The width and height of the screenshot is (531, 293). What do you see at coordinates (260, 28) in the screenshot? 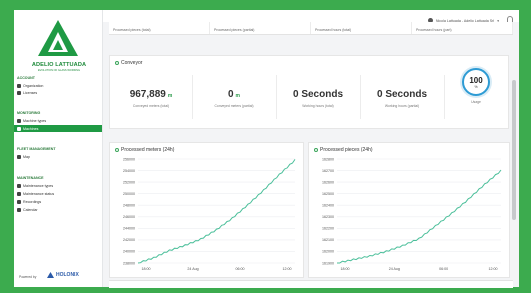
I see `summary-cell: Processed pieces (partial)` at bounding box center [260, 28].